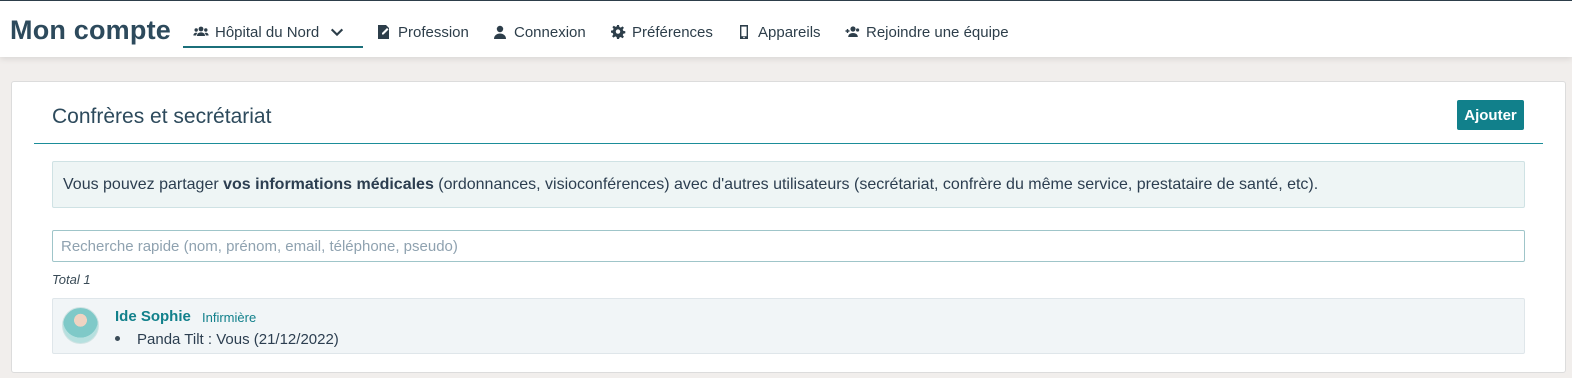  I want to click on user-icon, so click(500, 32).